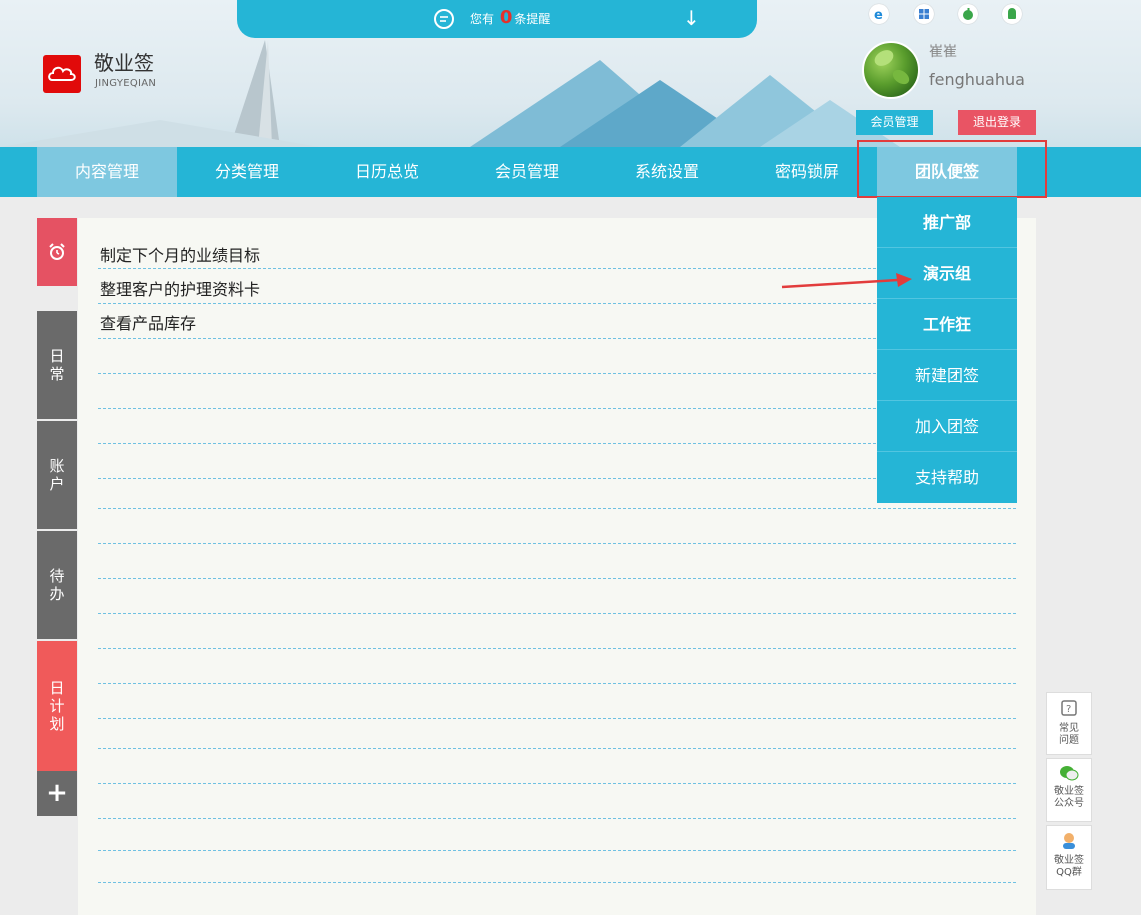  Describe the element at coordinates (124, 63) in the screenshot. I see `brand-name: 敬业签` at that location.